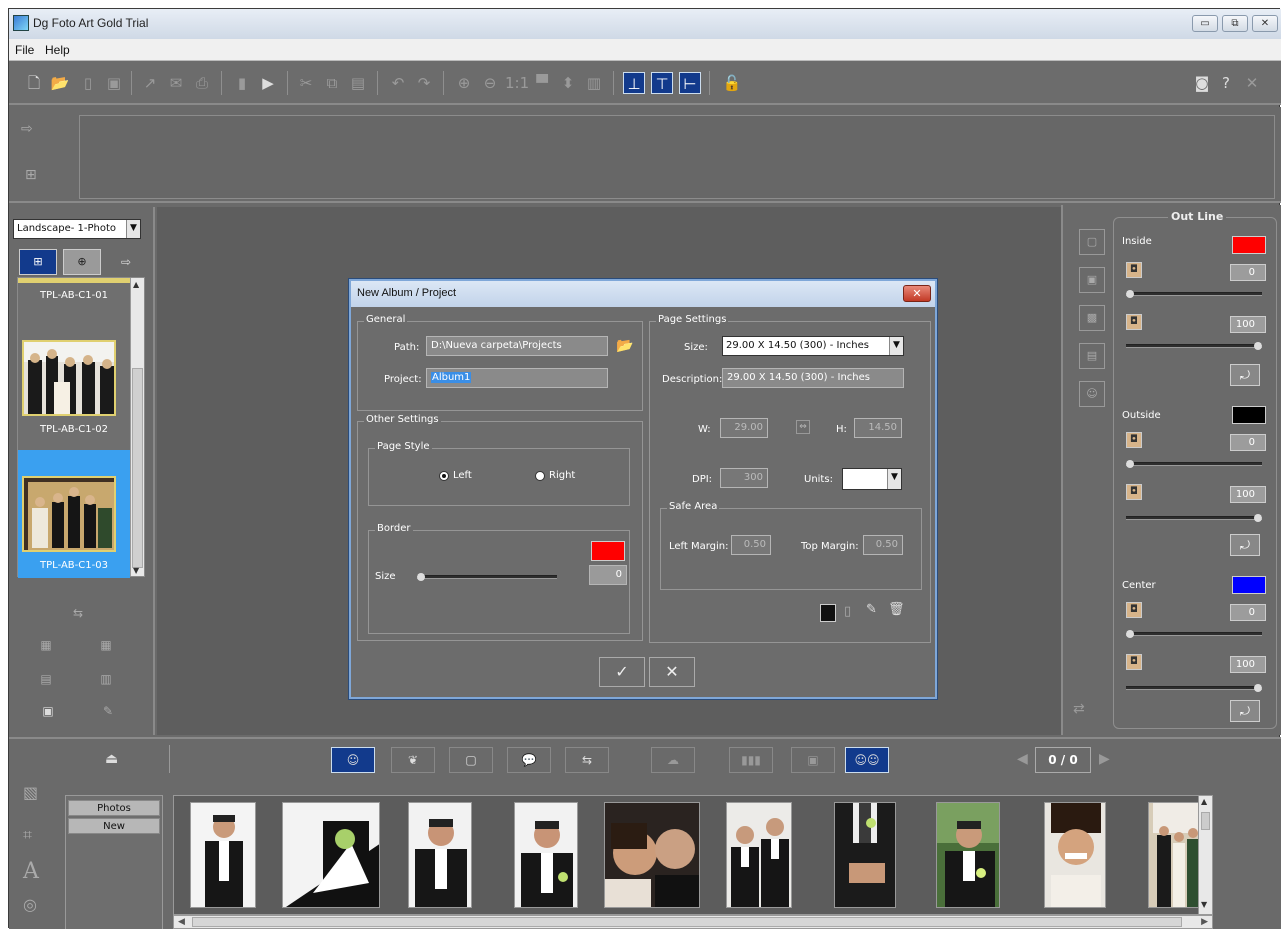  Describe the element at coordinates (487, 577) in the screenshot. I see `border-size-slider` at that location.